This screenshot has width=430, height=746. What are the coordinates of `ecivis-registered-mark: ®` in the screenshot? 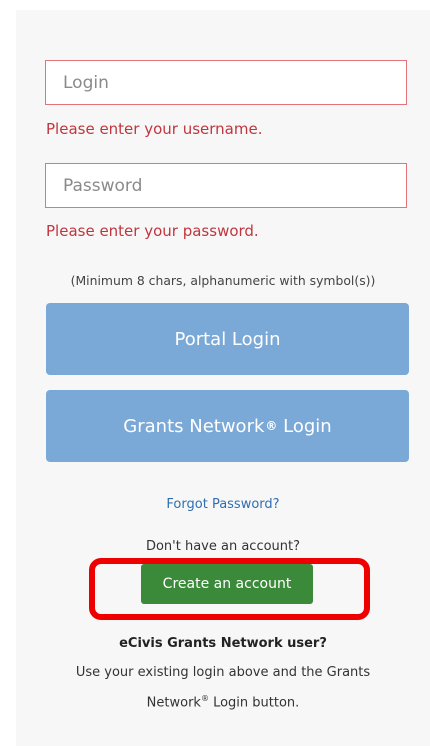 It's located at (204, 698).